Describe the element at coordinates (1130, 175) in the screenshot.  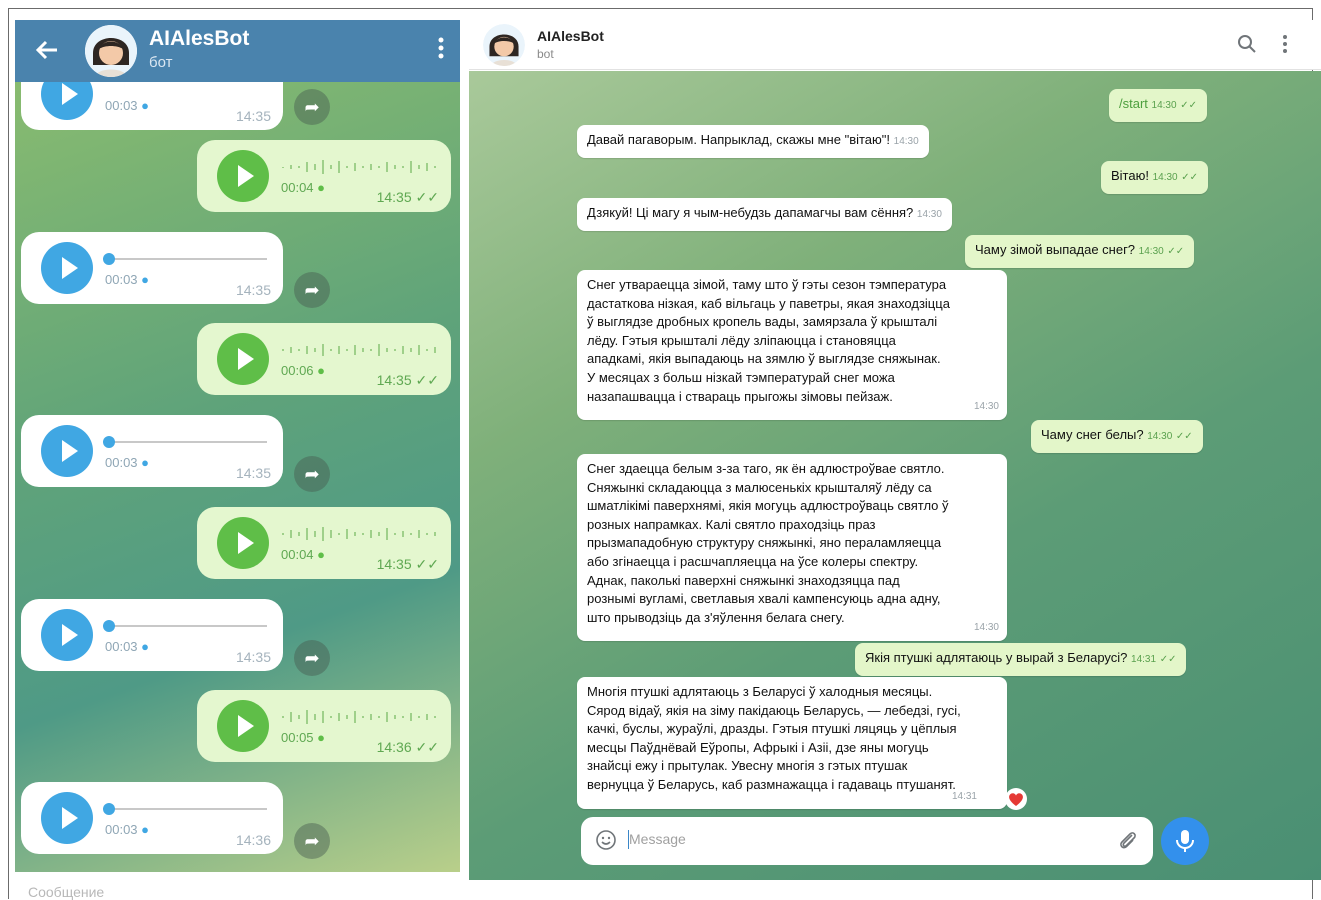
I see `message-text: Вітаю!` at that location.